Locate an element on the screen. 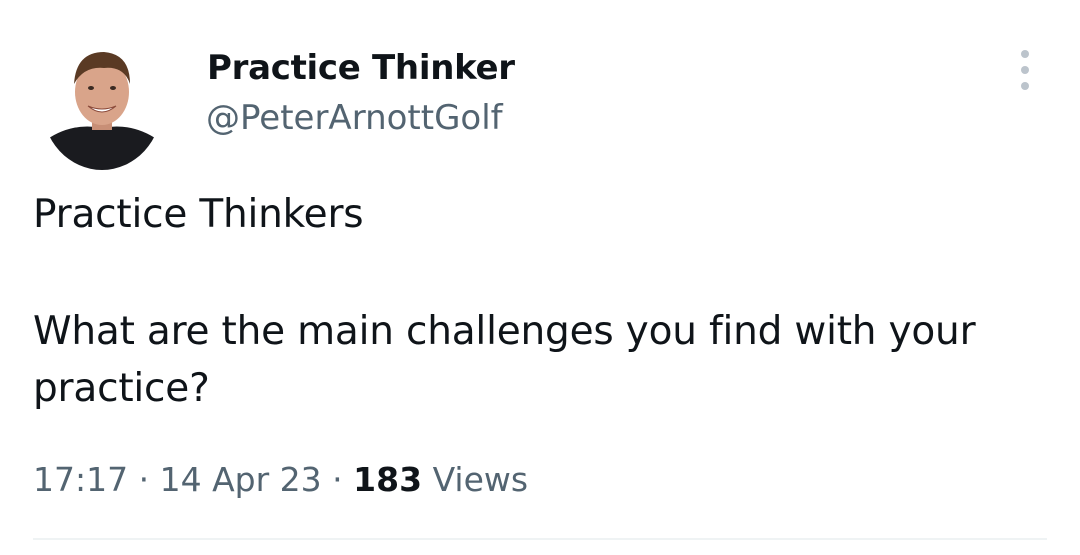  views-count: 183 is located at coordinates (388, 479).